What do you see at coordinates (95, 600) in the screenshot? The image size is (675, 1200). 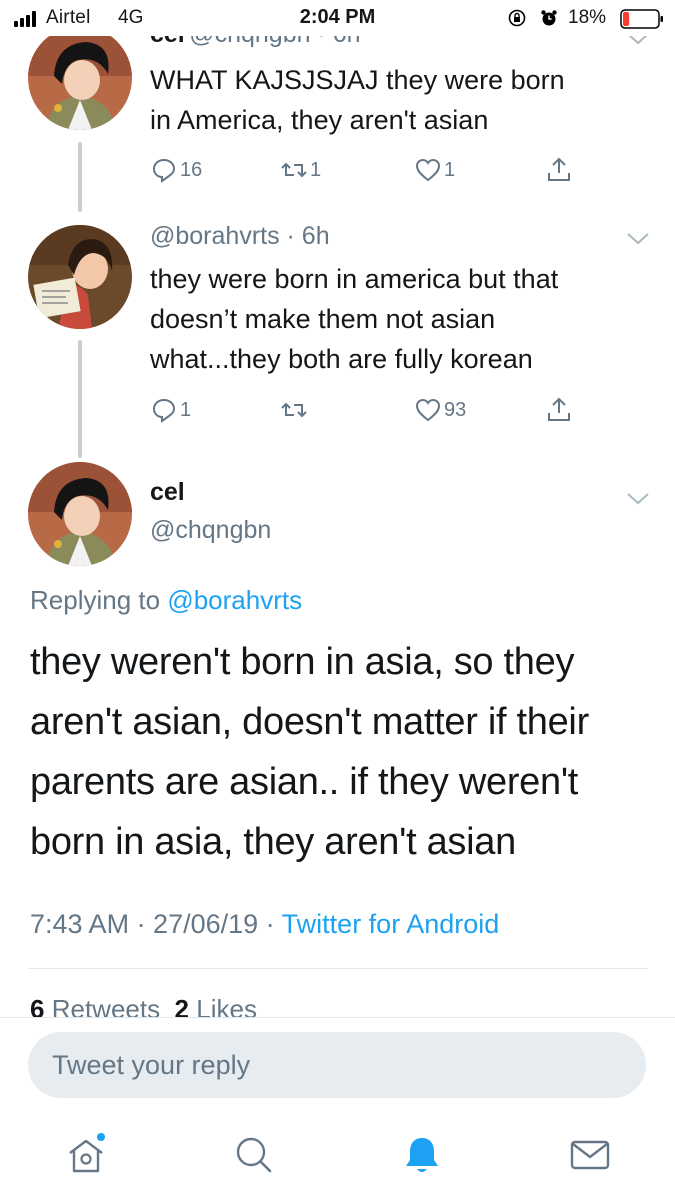 I see `replying-prefix: Replying to` at bounding box center [95, 600].